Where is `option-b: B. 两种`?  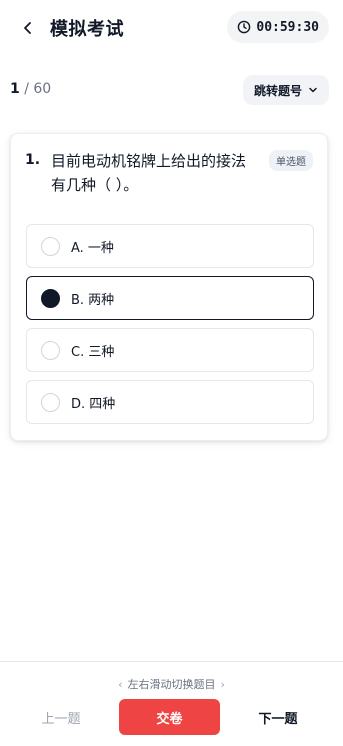
option-b: B. 两种 is located at coordinates (170, 298).